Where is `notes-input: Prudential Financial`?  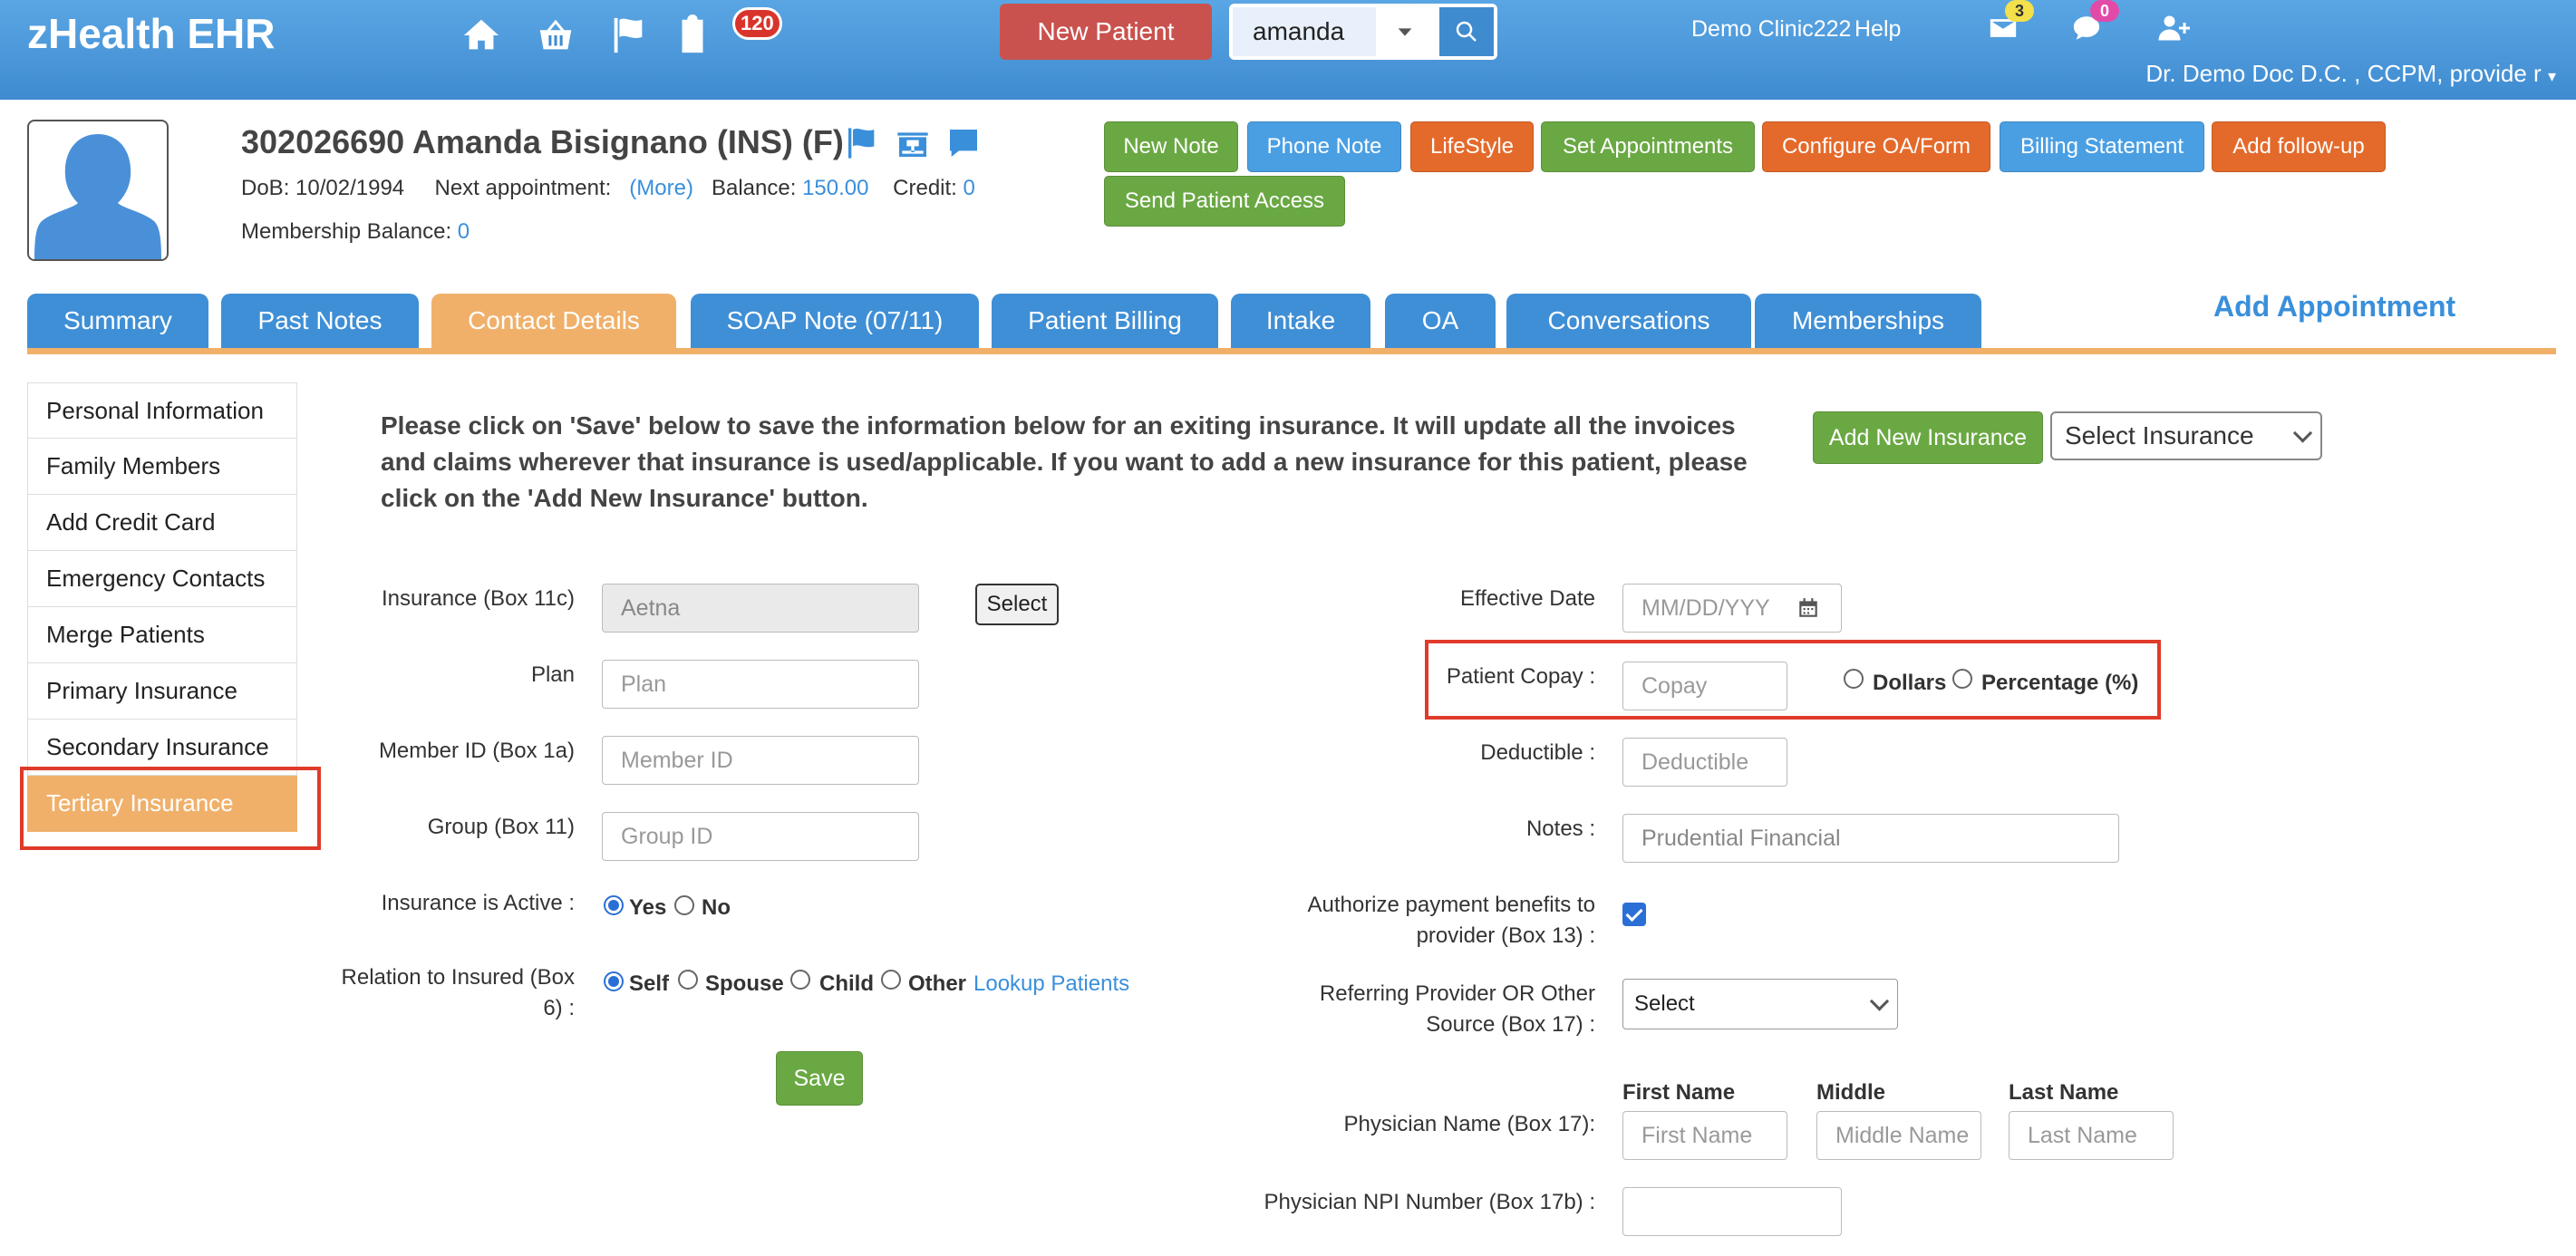
notes-input: Prudential Financial is located at coordinates (1870, 838).